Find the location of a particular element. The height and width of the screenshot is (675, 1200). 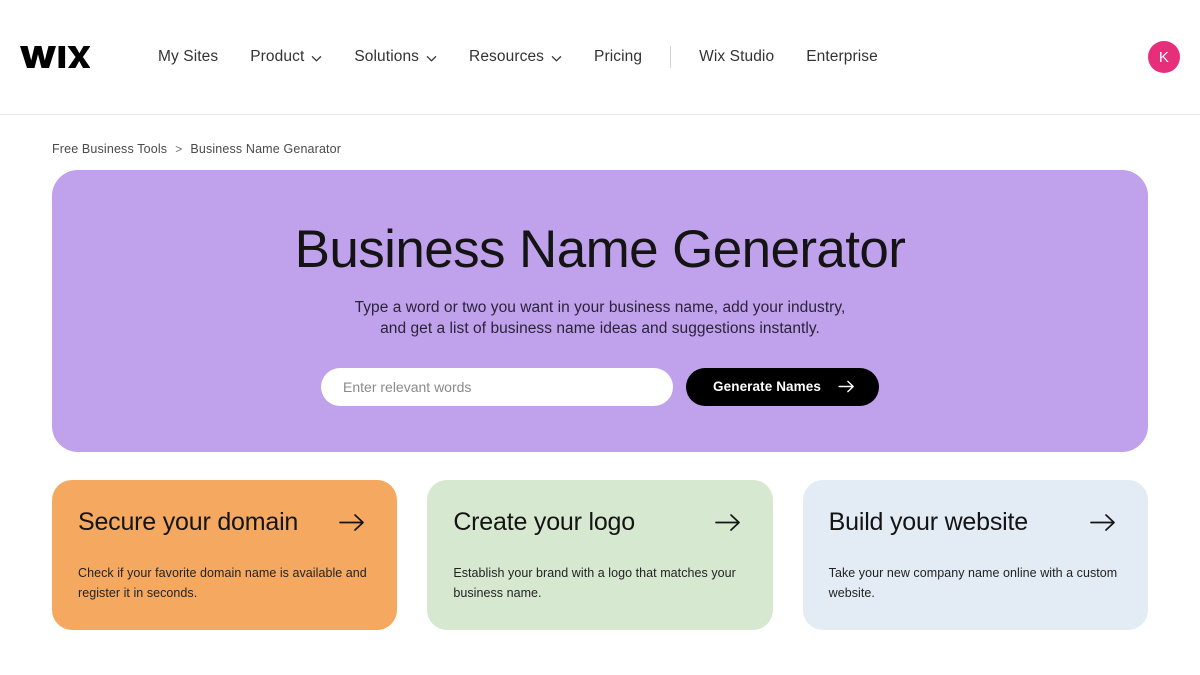

nav-item-solutions: Solutions is located at coordinates (395, 57).